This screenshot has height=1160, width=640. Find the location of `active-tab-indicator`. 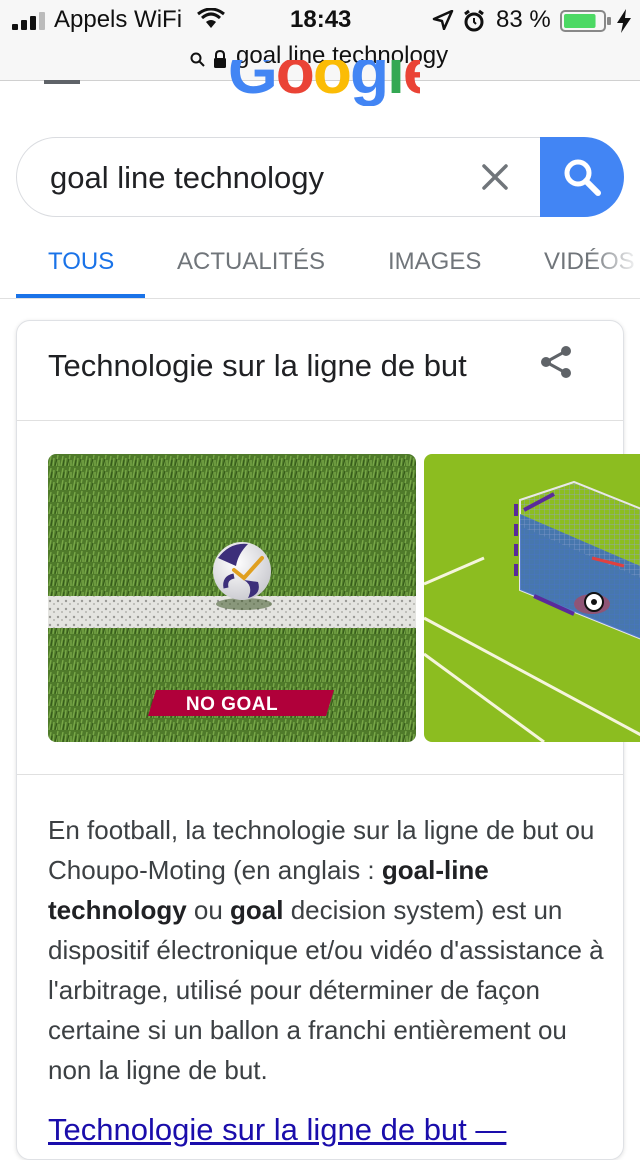

active-tab-indicator is located at coordinates (80, 296).